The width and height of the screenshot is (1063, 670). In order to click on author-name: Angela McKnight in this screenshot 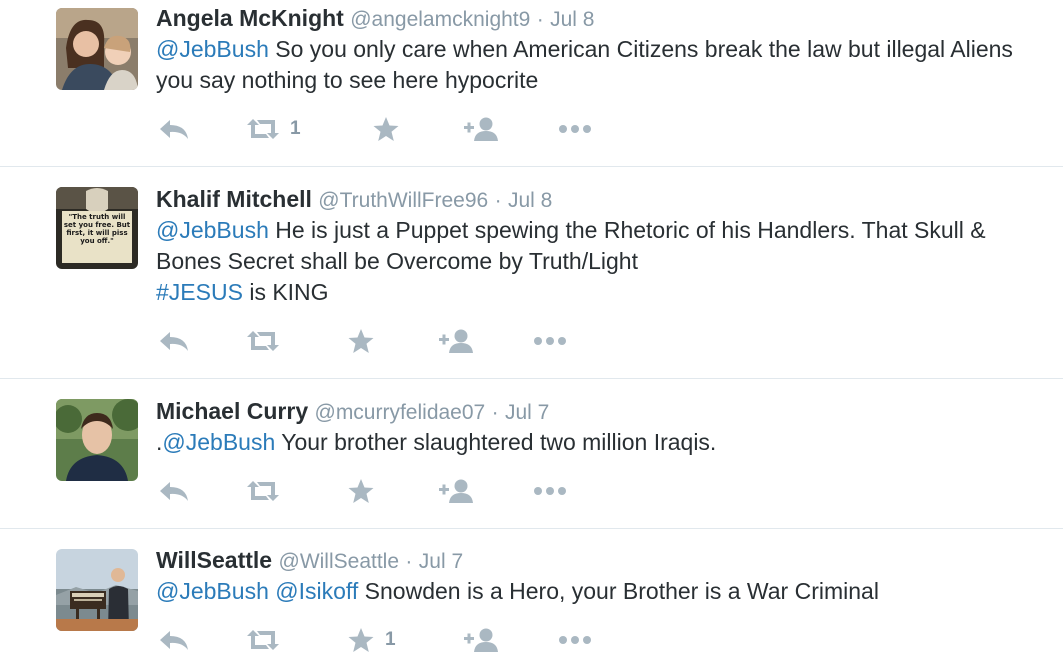, I will do `click(250, 18)`.